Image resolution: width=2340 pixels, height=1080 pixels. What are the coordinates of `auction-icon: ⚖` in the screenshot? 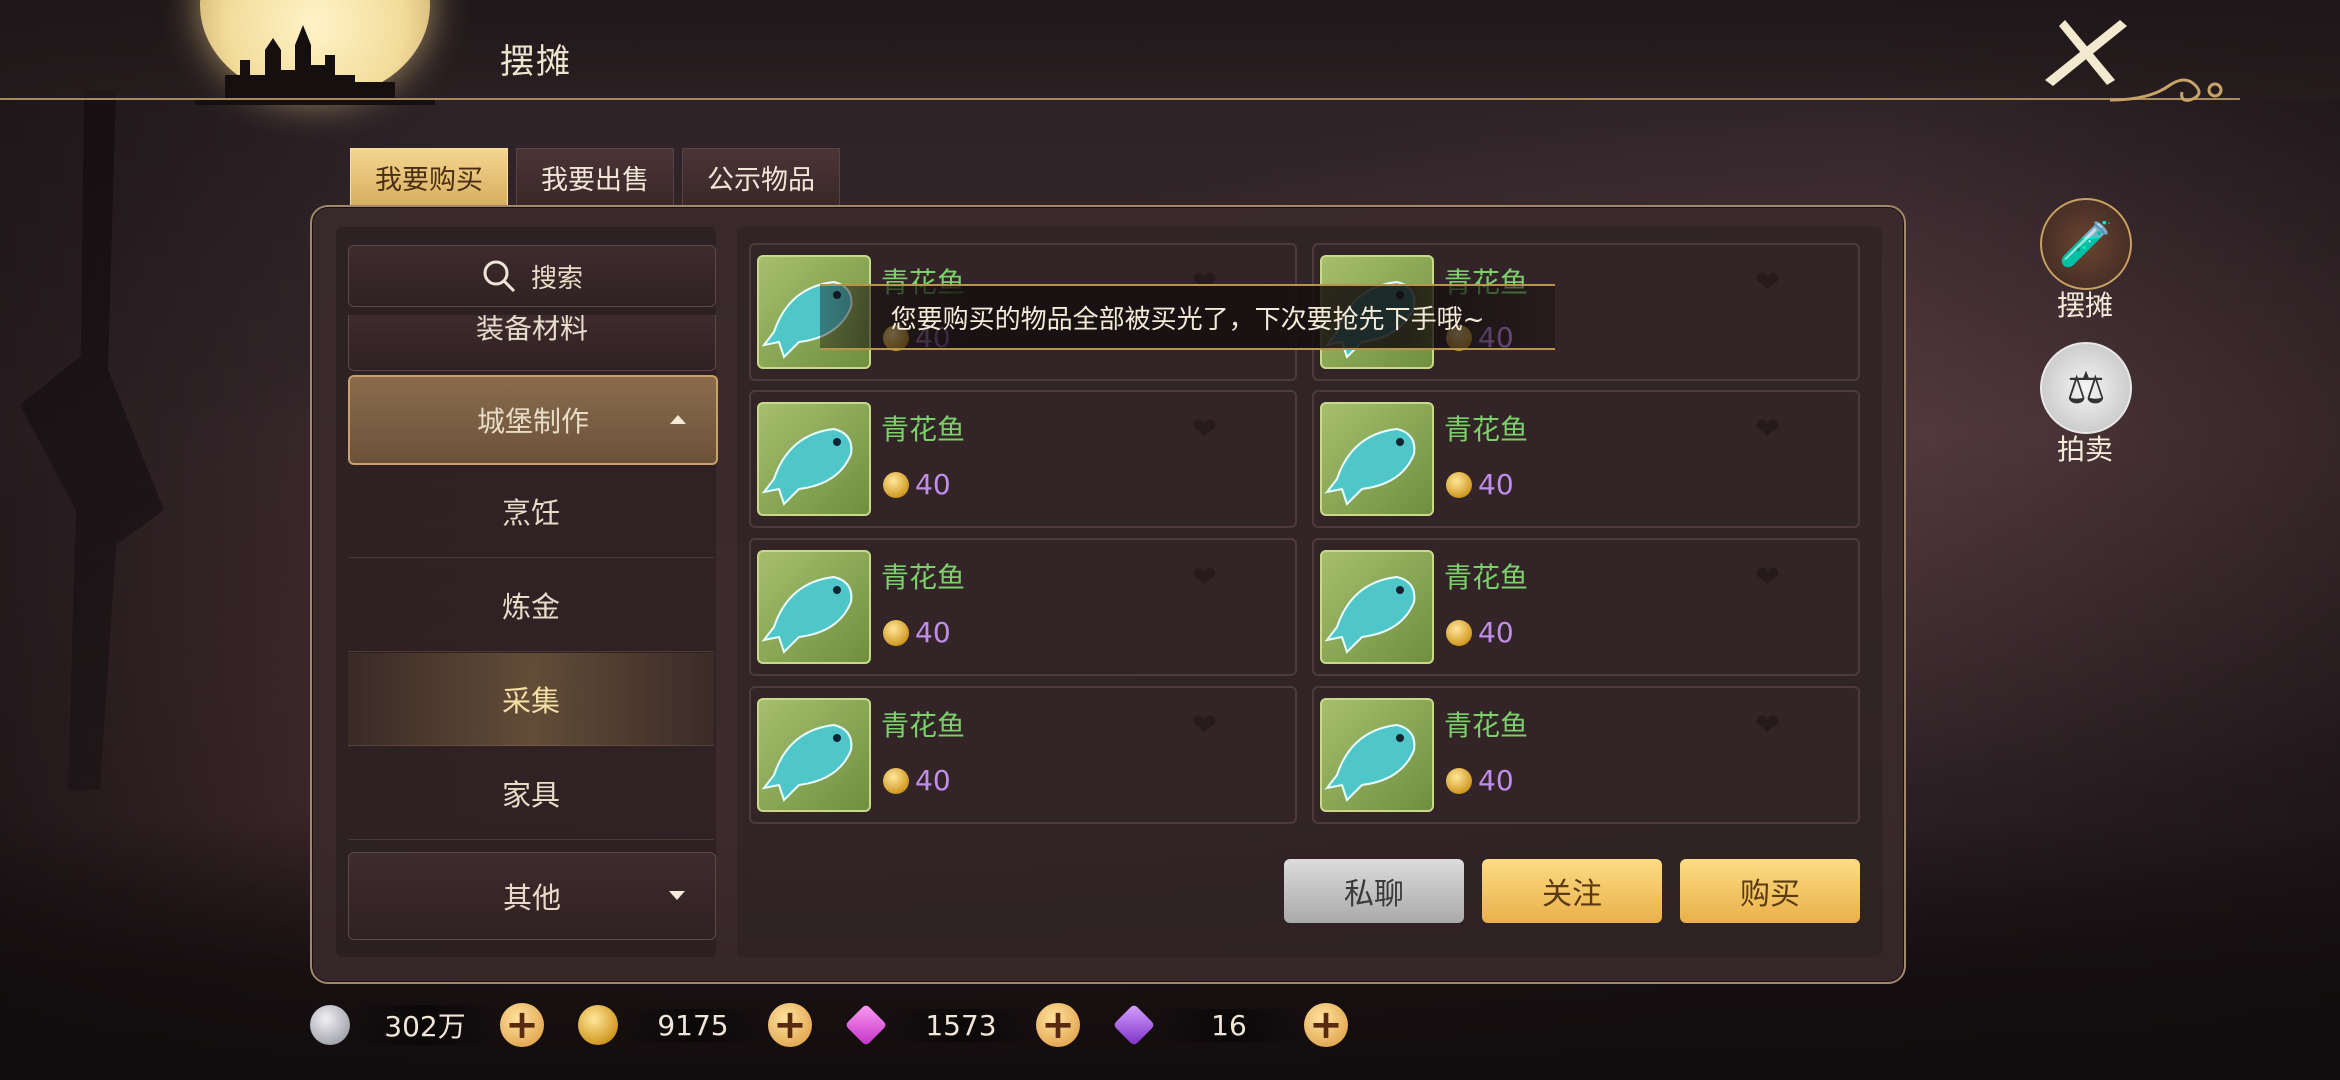 It's located at (2086, 388).